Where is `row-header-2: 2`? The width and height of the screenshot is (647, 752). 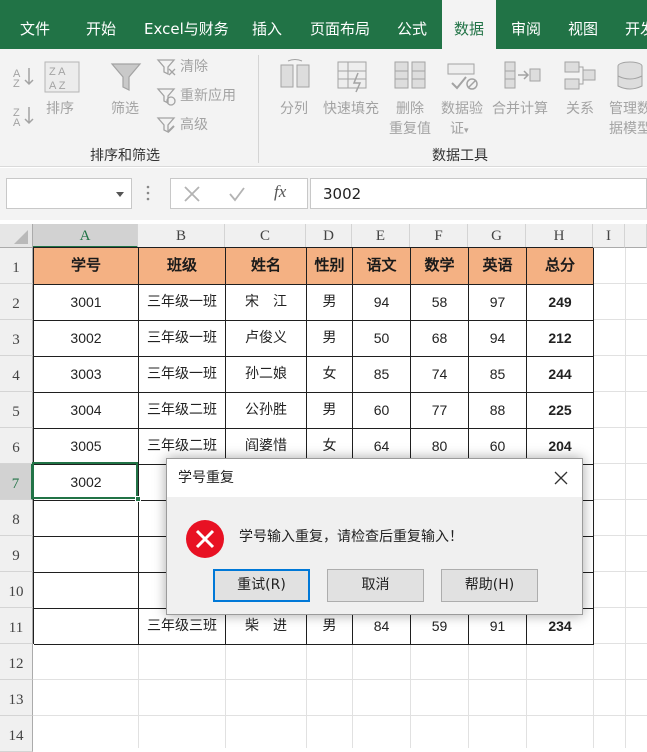
row-header-2: 2 is located at coordinates (16, 302).